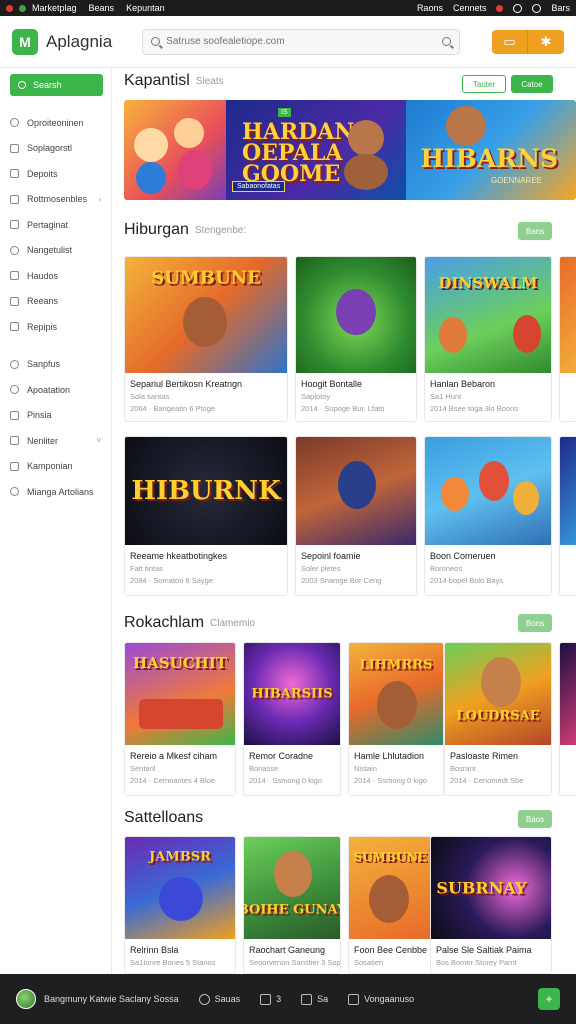  Describe the element at coordinates (55, 441) in the screenshot. I see `sidebar-item: Nenliter ˅` at that location.